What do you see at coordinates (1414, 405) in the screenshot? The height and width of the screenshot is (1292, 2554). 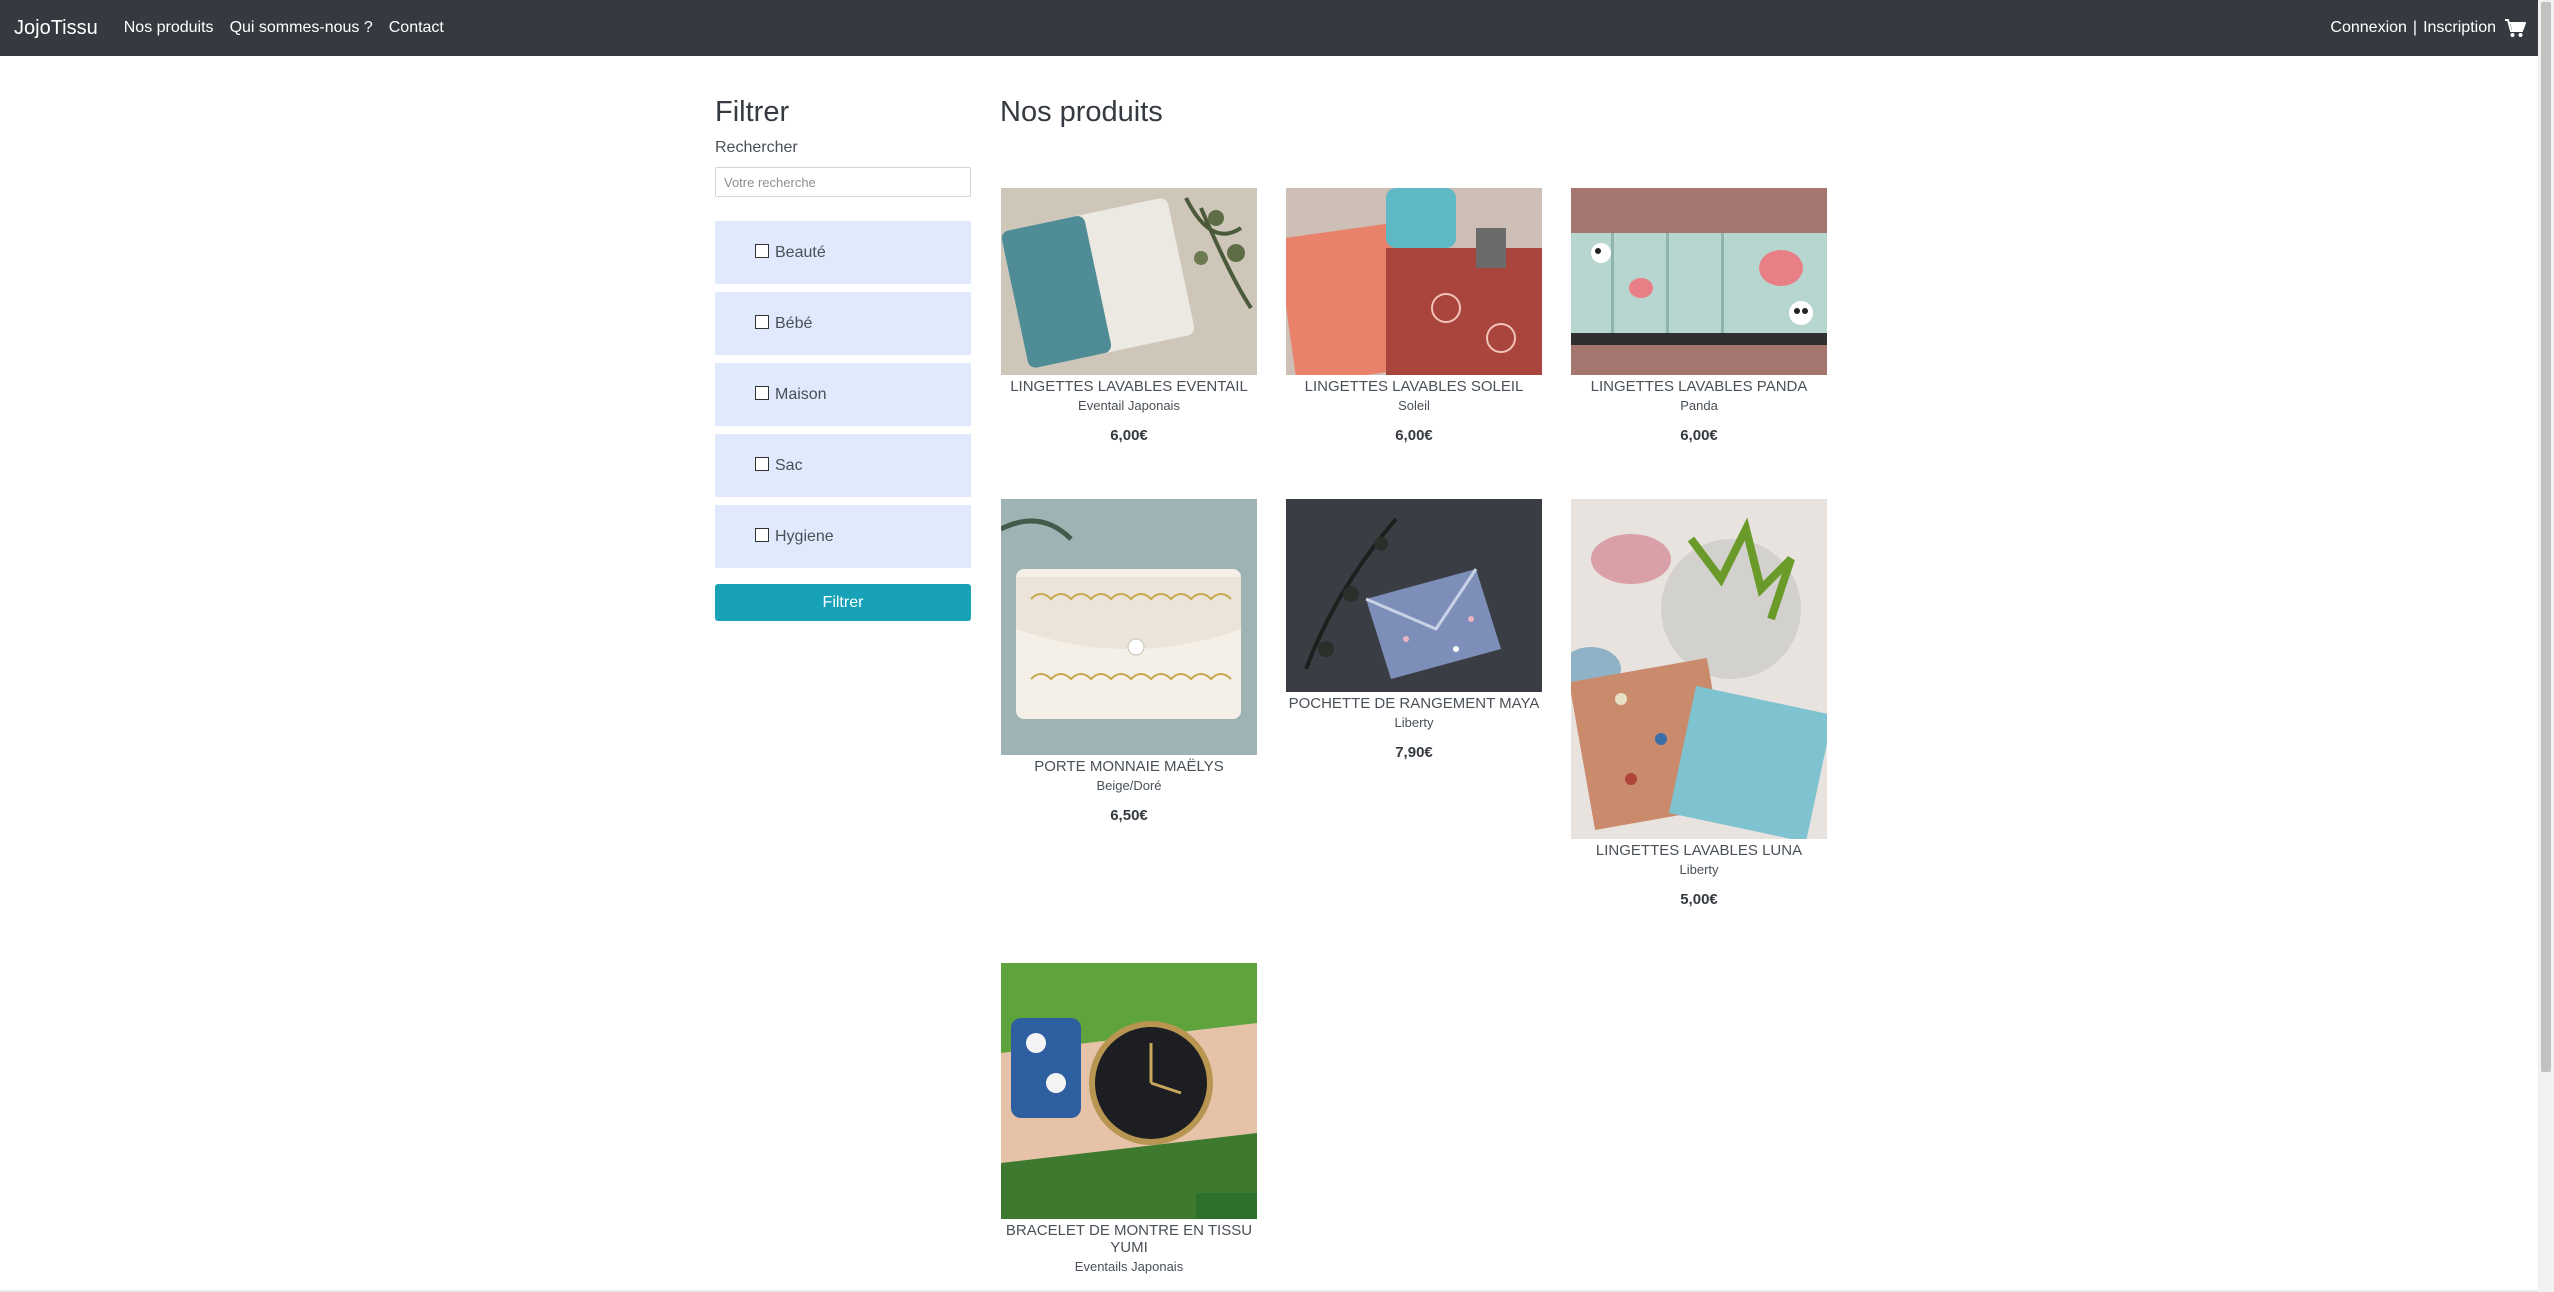 I see `product-variant: Soleil` at bounding box center [1414, 405].